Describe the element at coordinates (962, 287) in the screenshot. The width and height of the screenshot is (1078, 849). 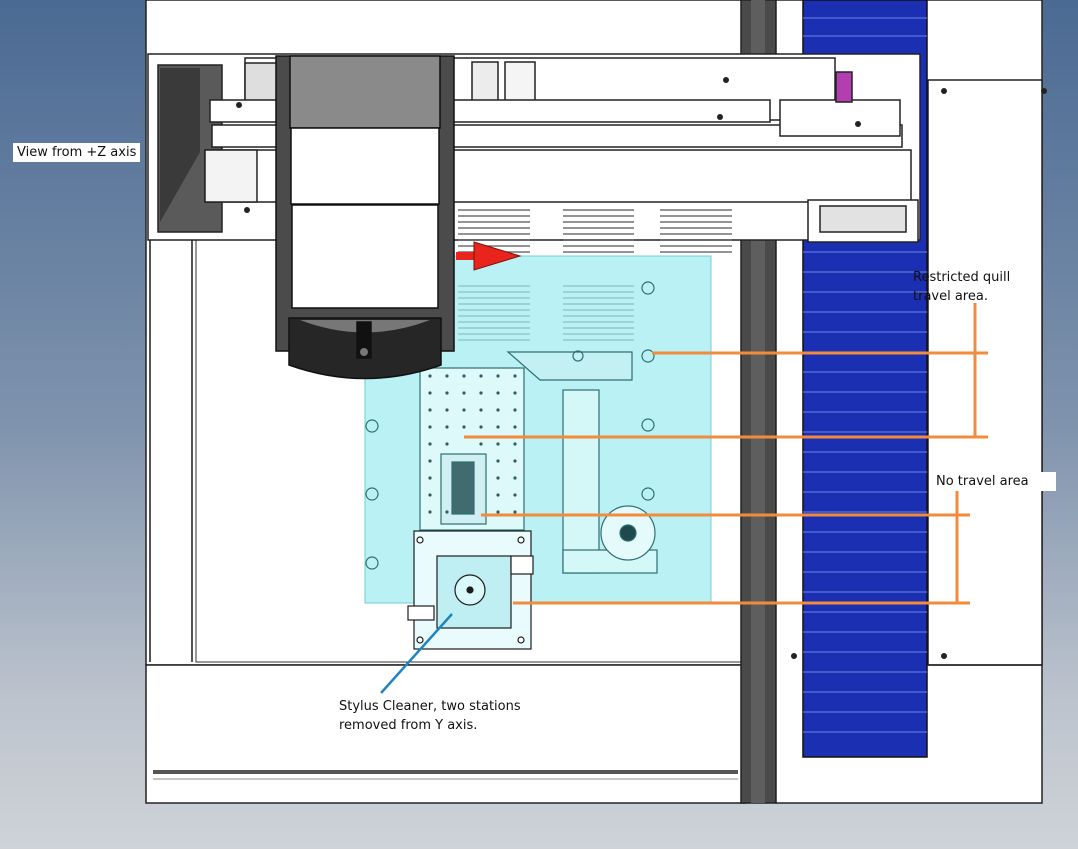
I see `restricted-travel-label: Restricted quill travel area.` at that location.